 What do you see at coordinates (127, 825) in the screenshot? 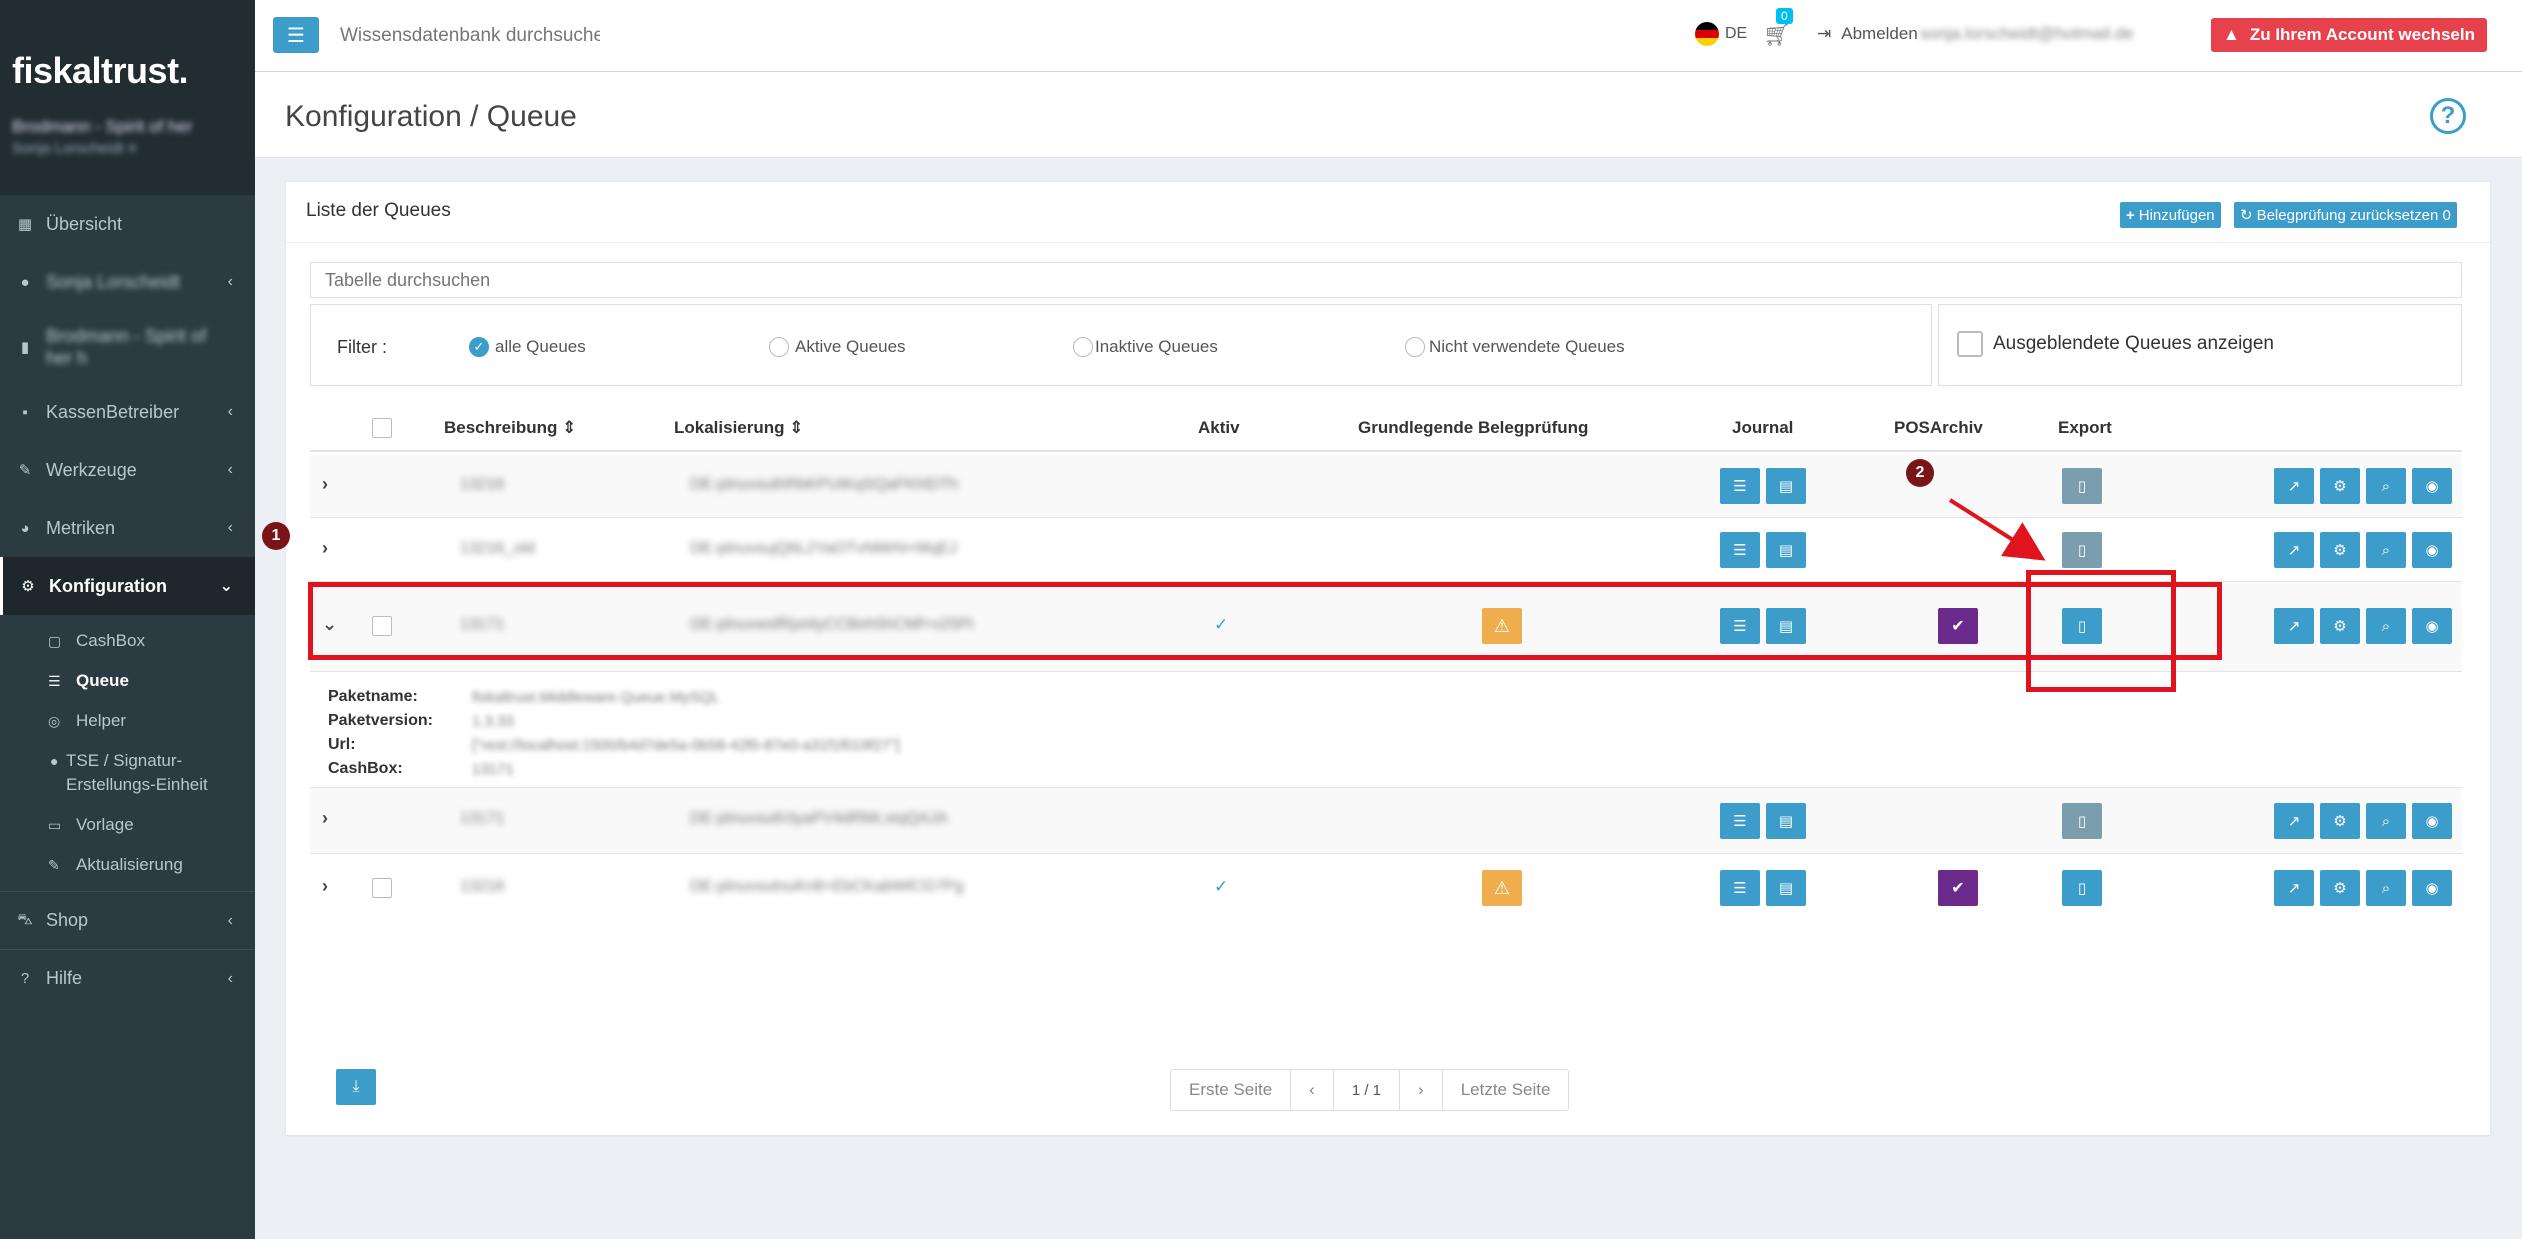
I see `sidebar-subitem-vorlage: ▭ Vorlage` at bounding box center [127, 825].